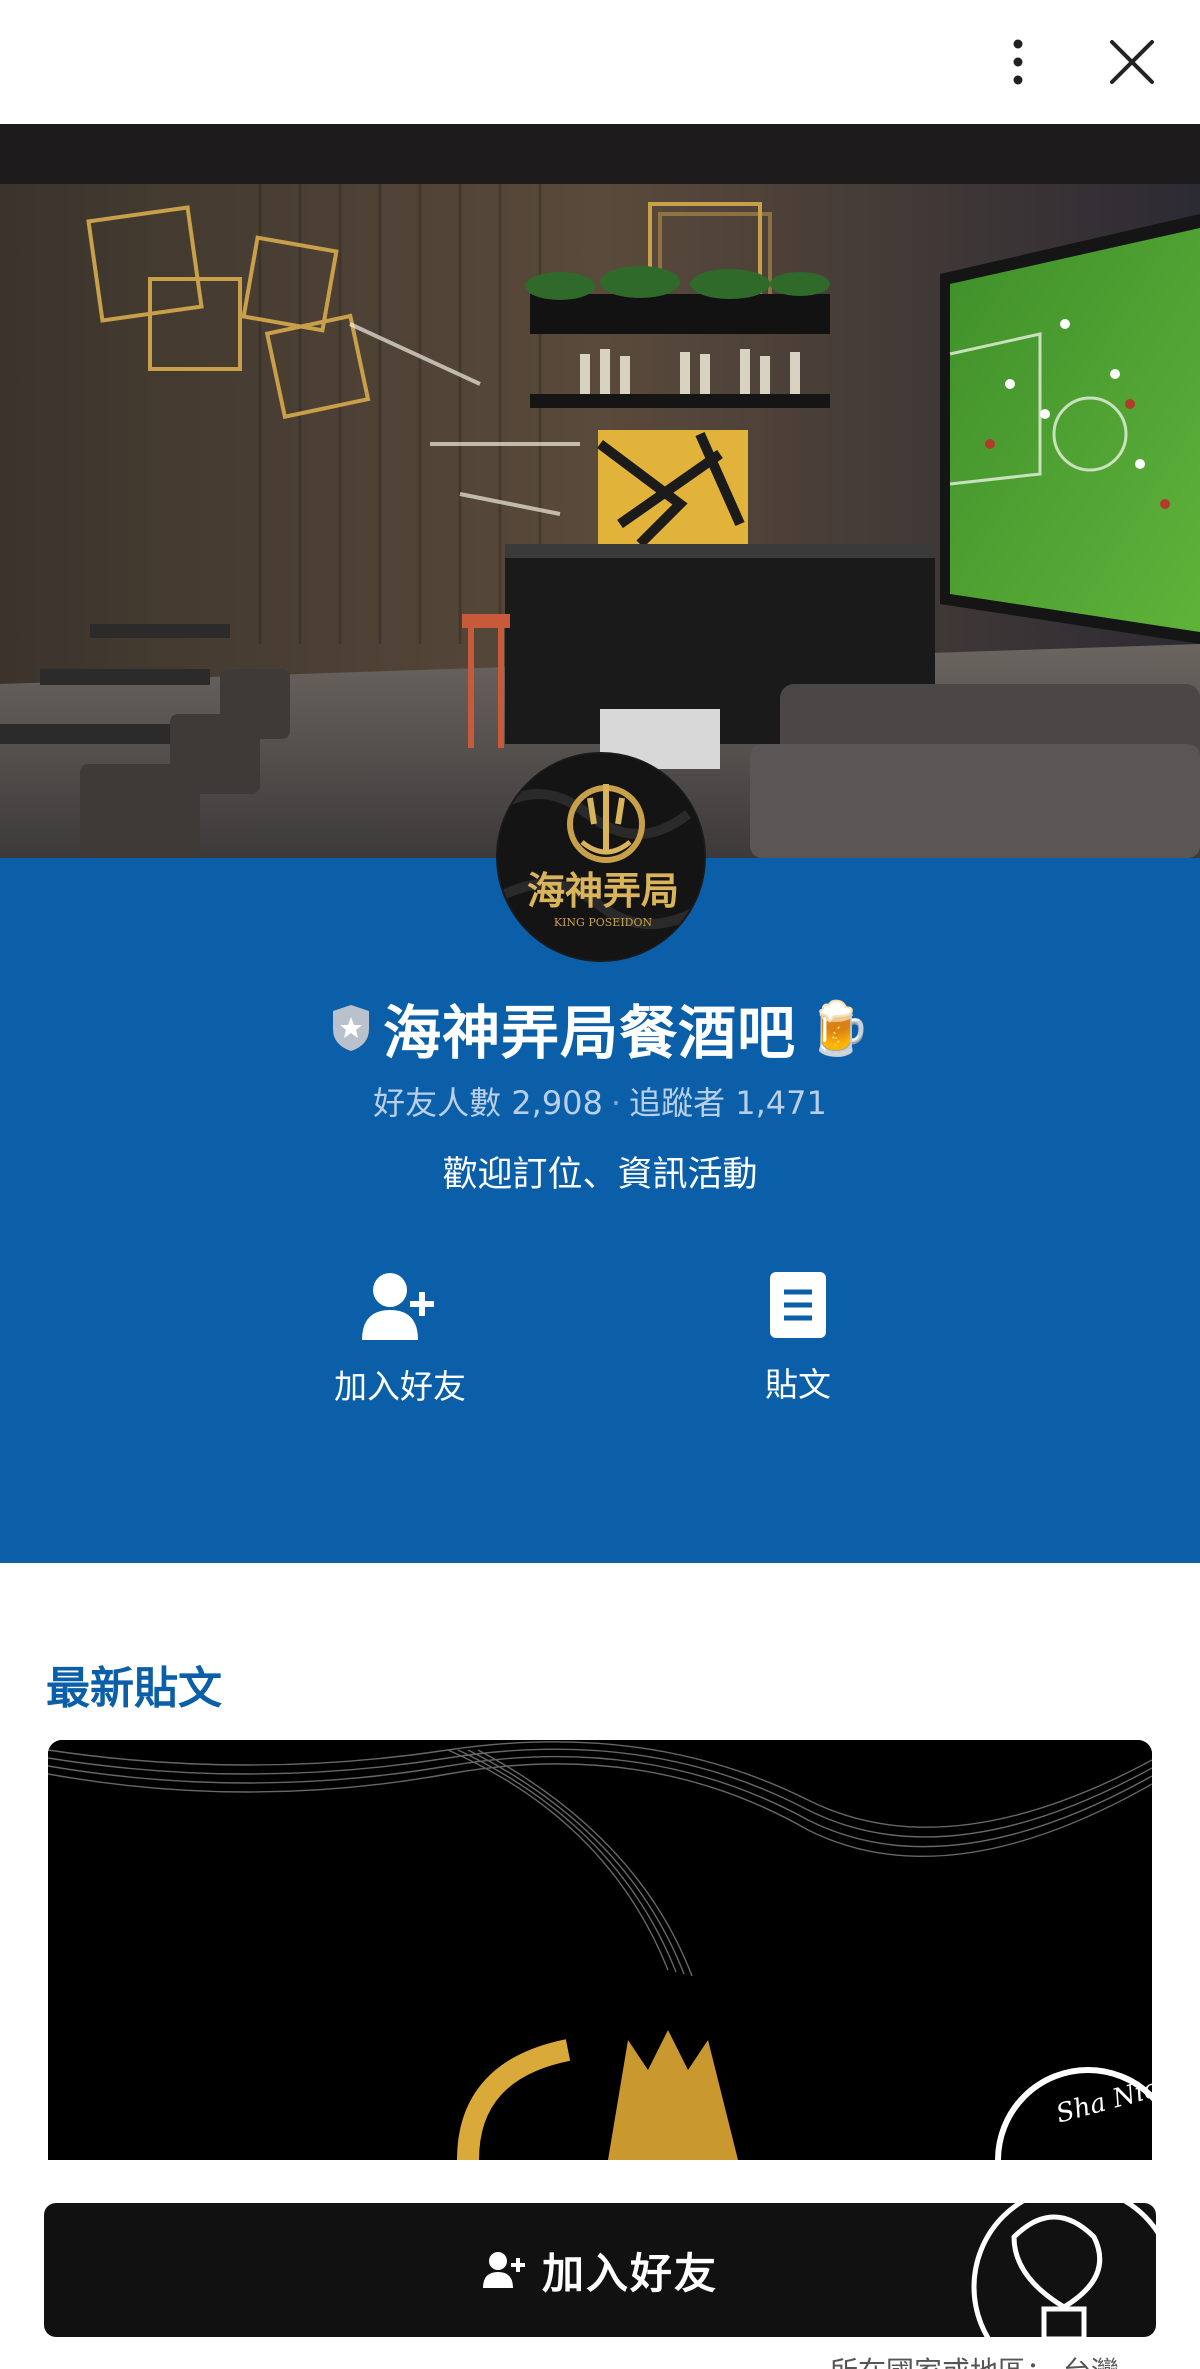 The height and width of the screenshot is (2369, 1200). What do you see at coordinates (600, 1175) in the screenshot?
I see `status-message: 歡迎訂位、資訊活動` at bounding box center [600, 1175].